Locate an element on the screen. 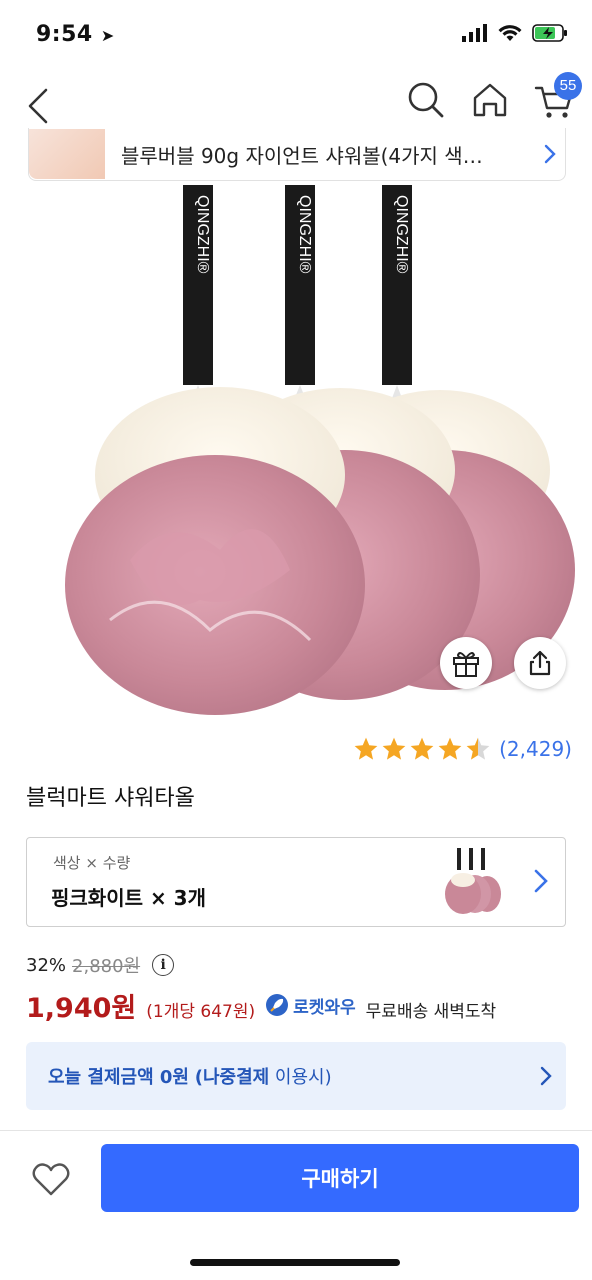  wishlist-button is located at coordinates (51, 1179).